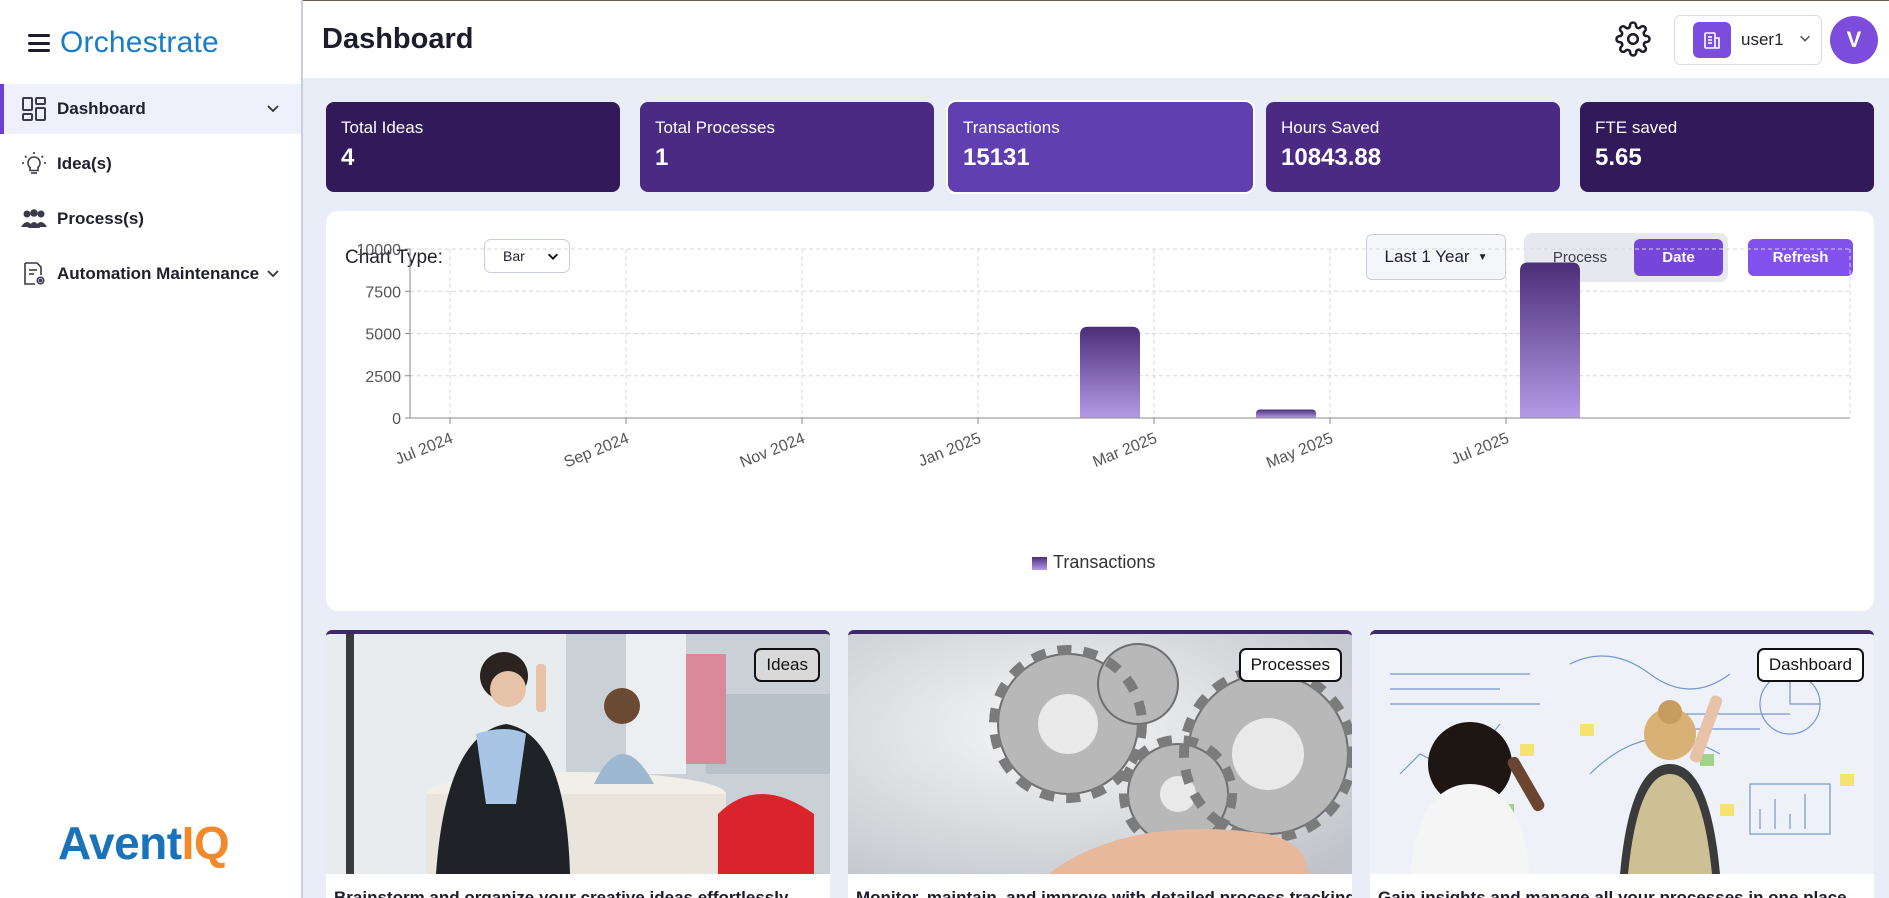 The image size is (1889, 898). Describe the element at coordinates (1331, 157) in the screenshot. I see `stat-value: 10843.88` at that location.